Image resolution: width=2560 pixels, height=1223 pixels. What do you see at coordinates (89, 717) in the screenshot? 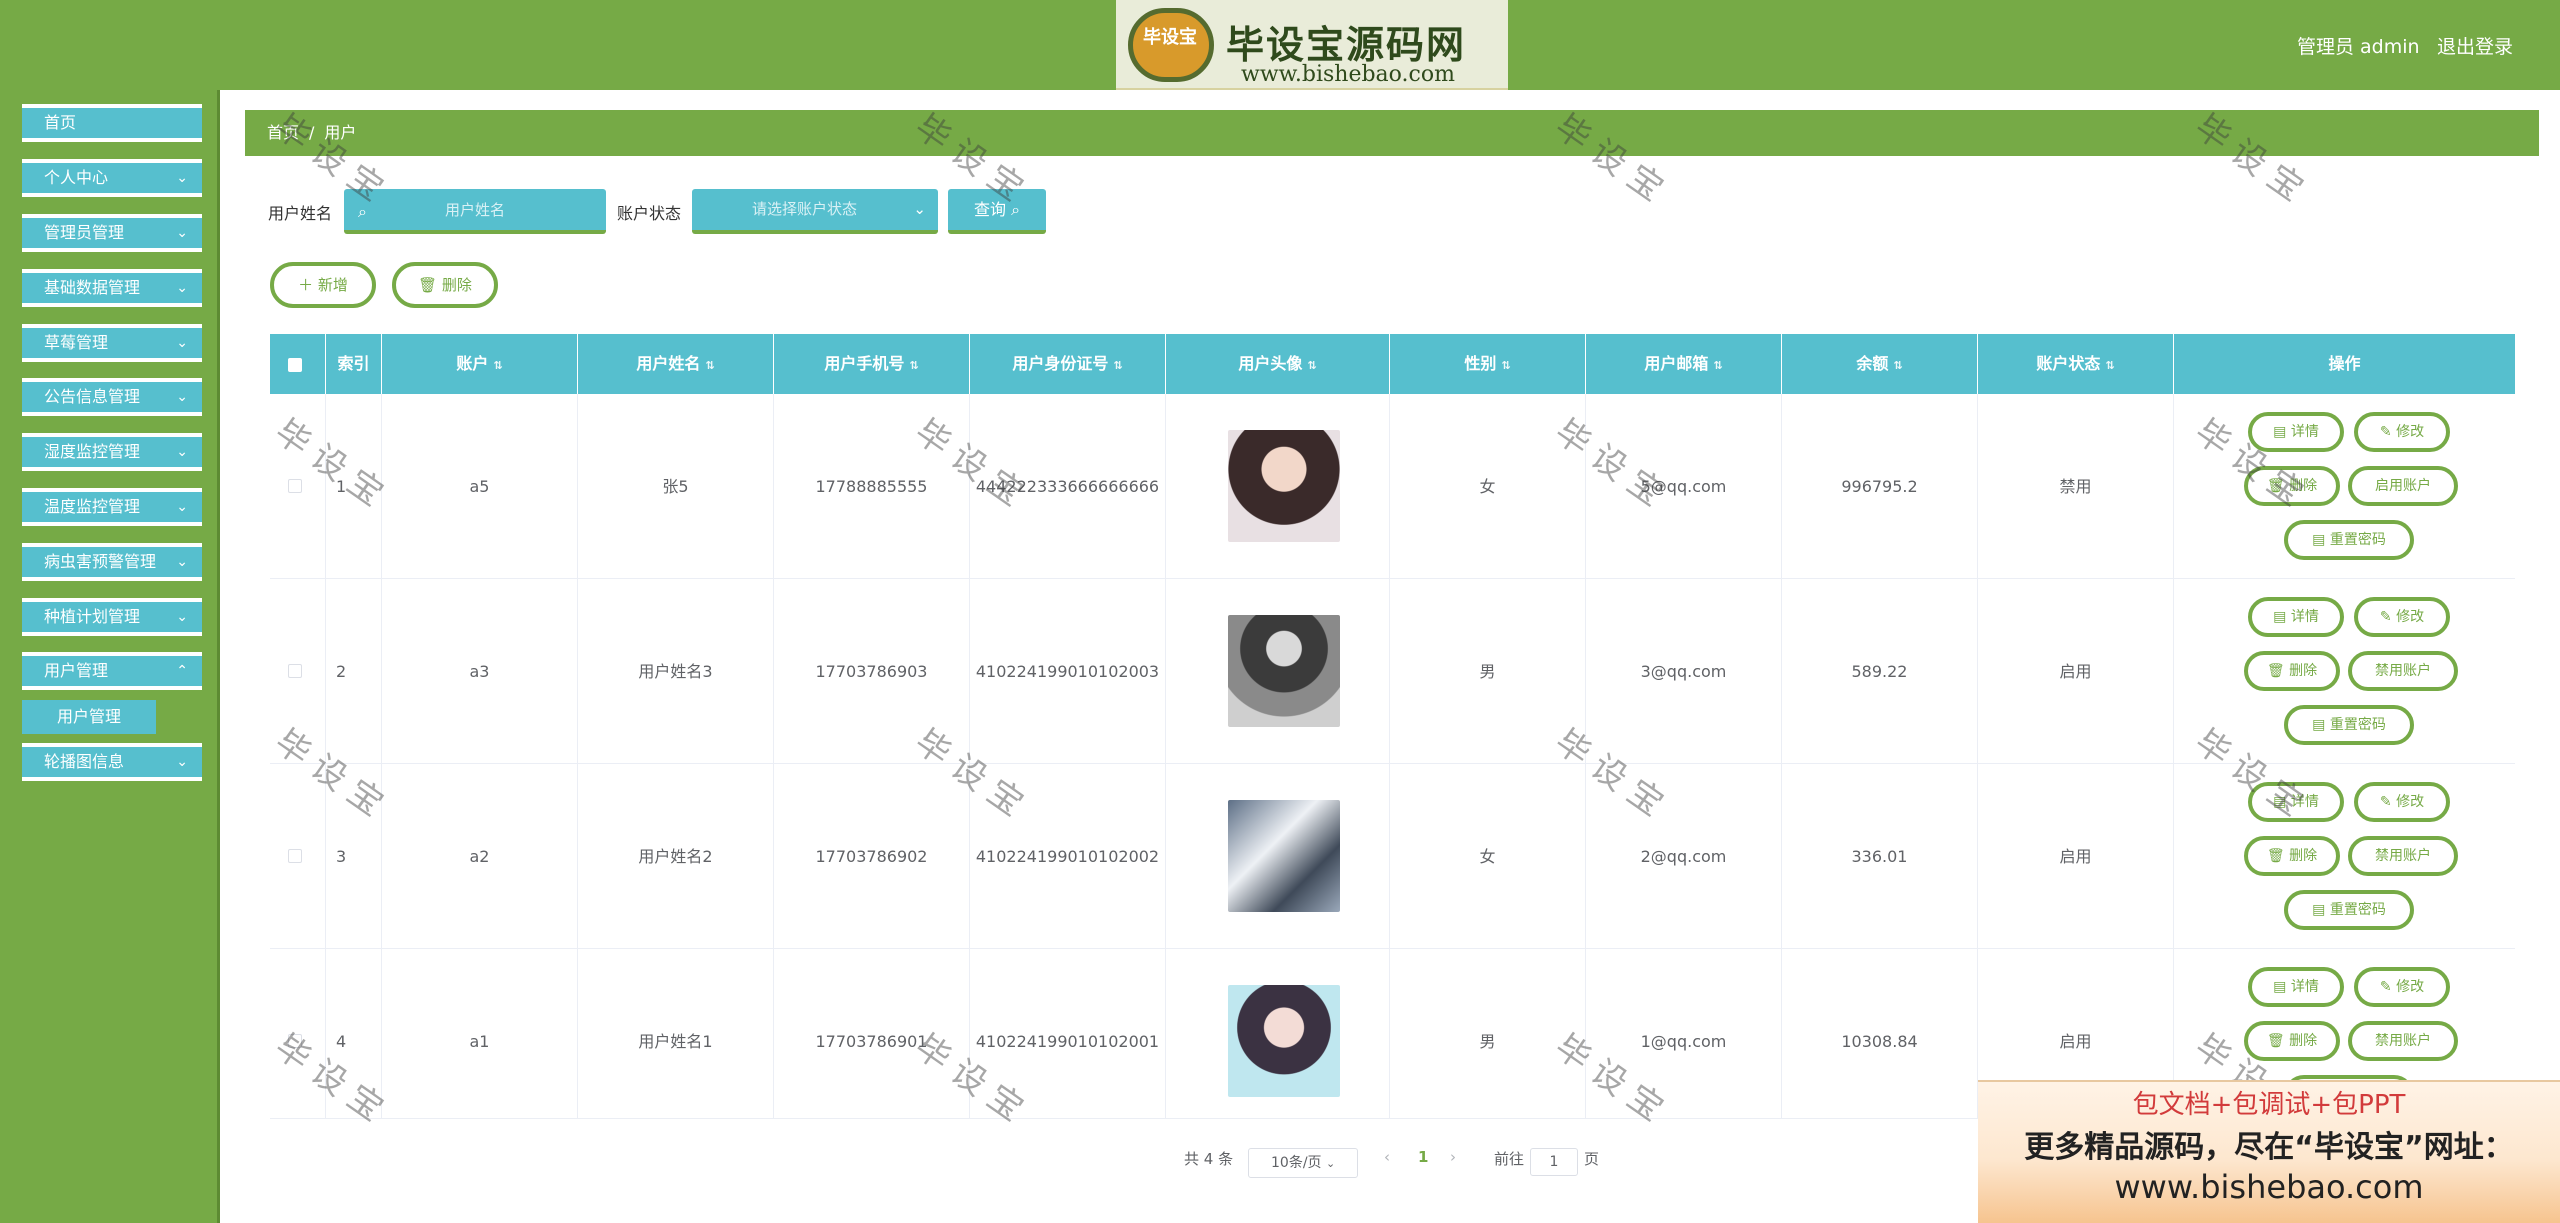
I see `sidebar-subitem-user-management: 用户管理` at bounding box center [89, 717].